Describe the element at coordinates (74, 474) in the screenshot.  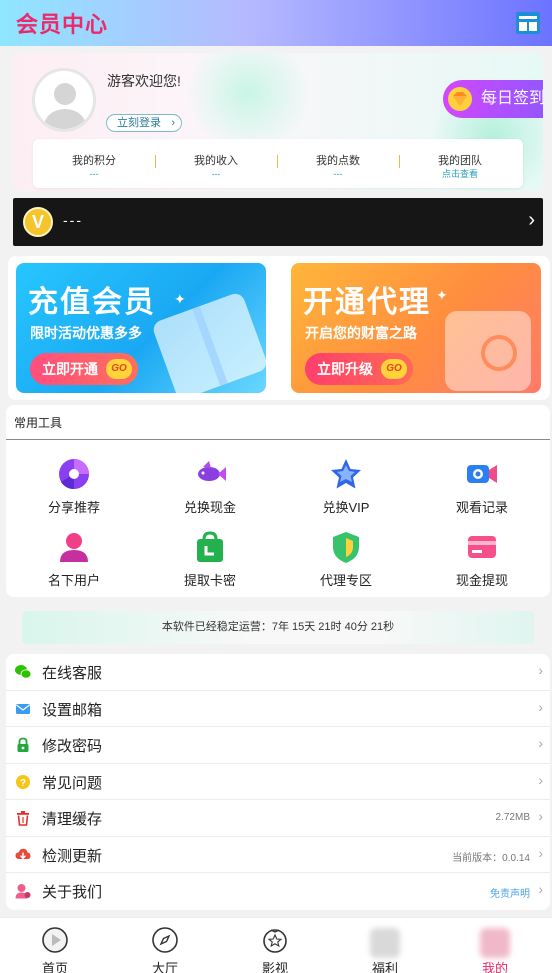
I see `share-icon` at that location.